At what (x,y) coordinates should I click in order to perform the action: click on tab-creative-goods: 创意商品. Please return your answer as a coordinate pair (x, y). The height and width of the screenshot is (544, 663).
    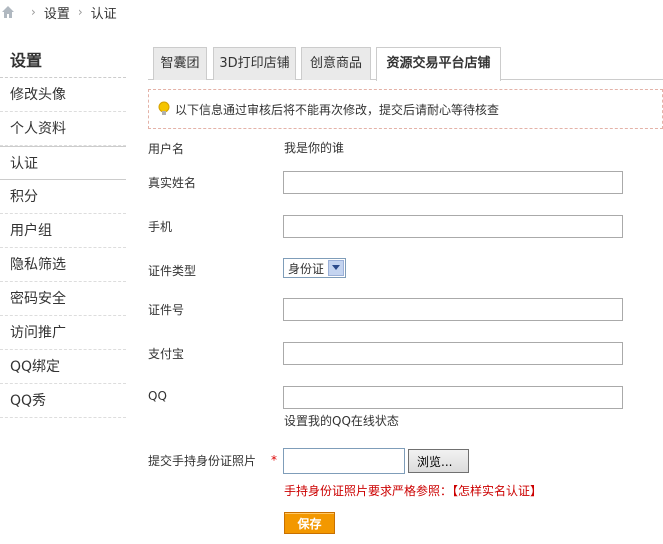
    Looking at the image, I should click on (336, 63).